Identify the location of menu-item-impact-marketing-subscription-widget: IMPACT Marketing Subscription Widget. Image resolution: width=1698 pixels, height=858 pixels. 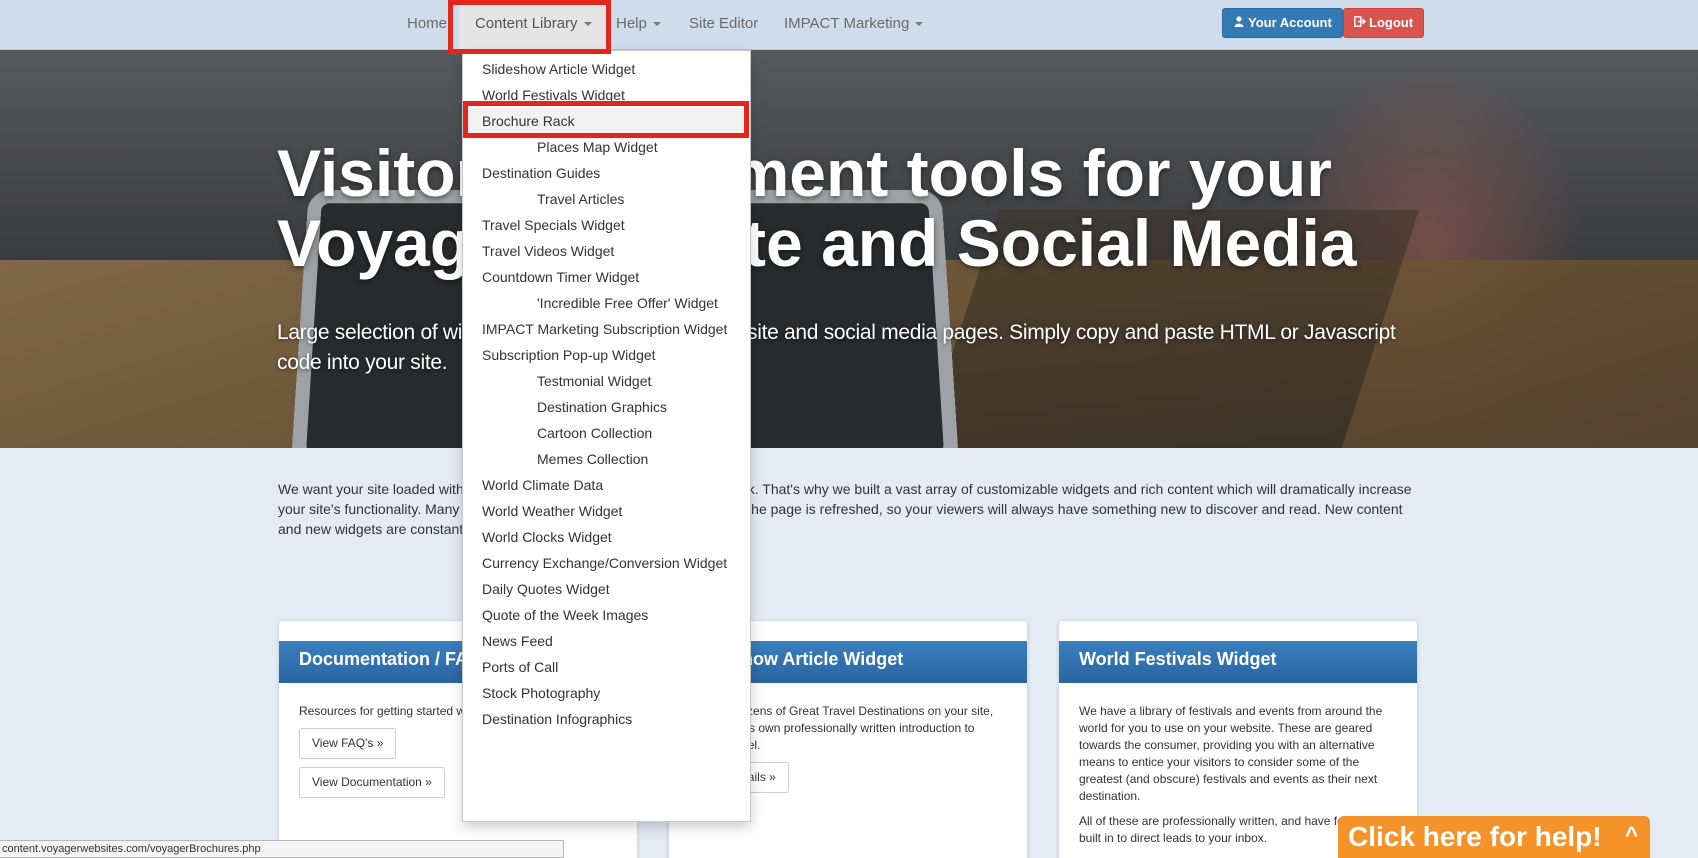
(606, 329).